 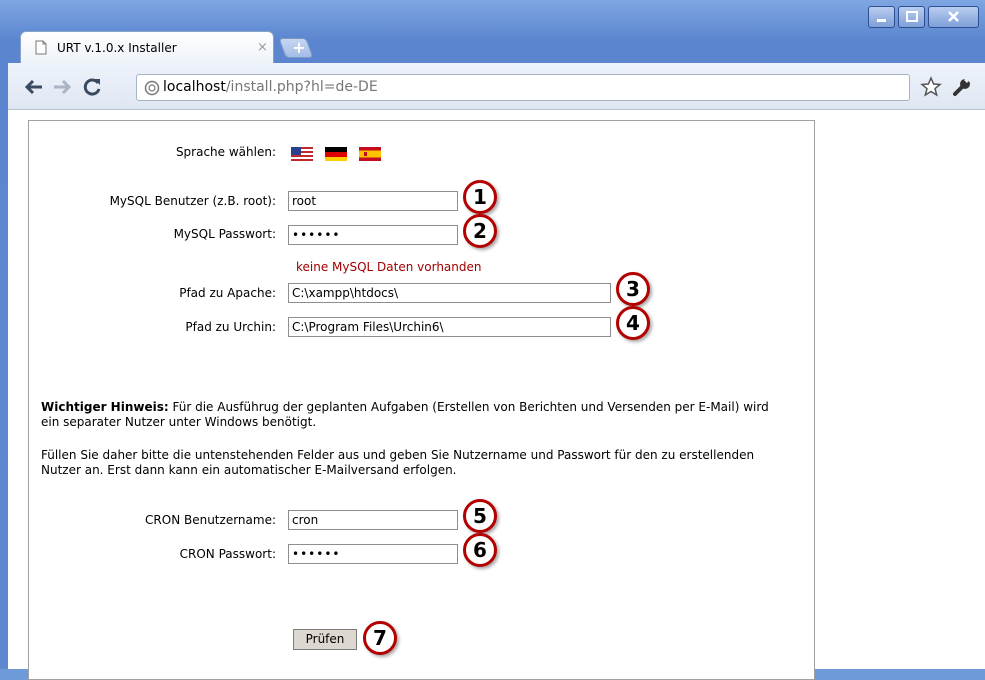 I want to click on tab-close-icon: ×, so click(x=262, y=47).